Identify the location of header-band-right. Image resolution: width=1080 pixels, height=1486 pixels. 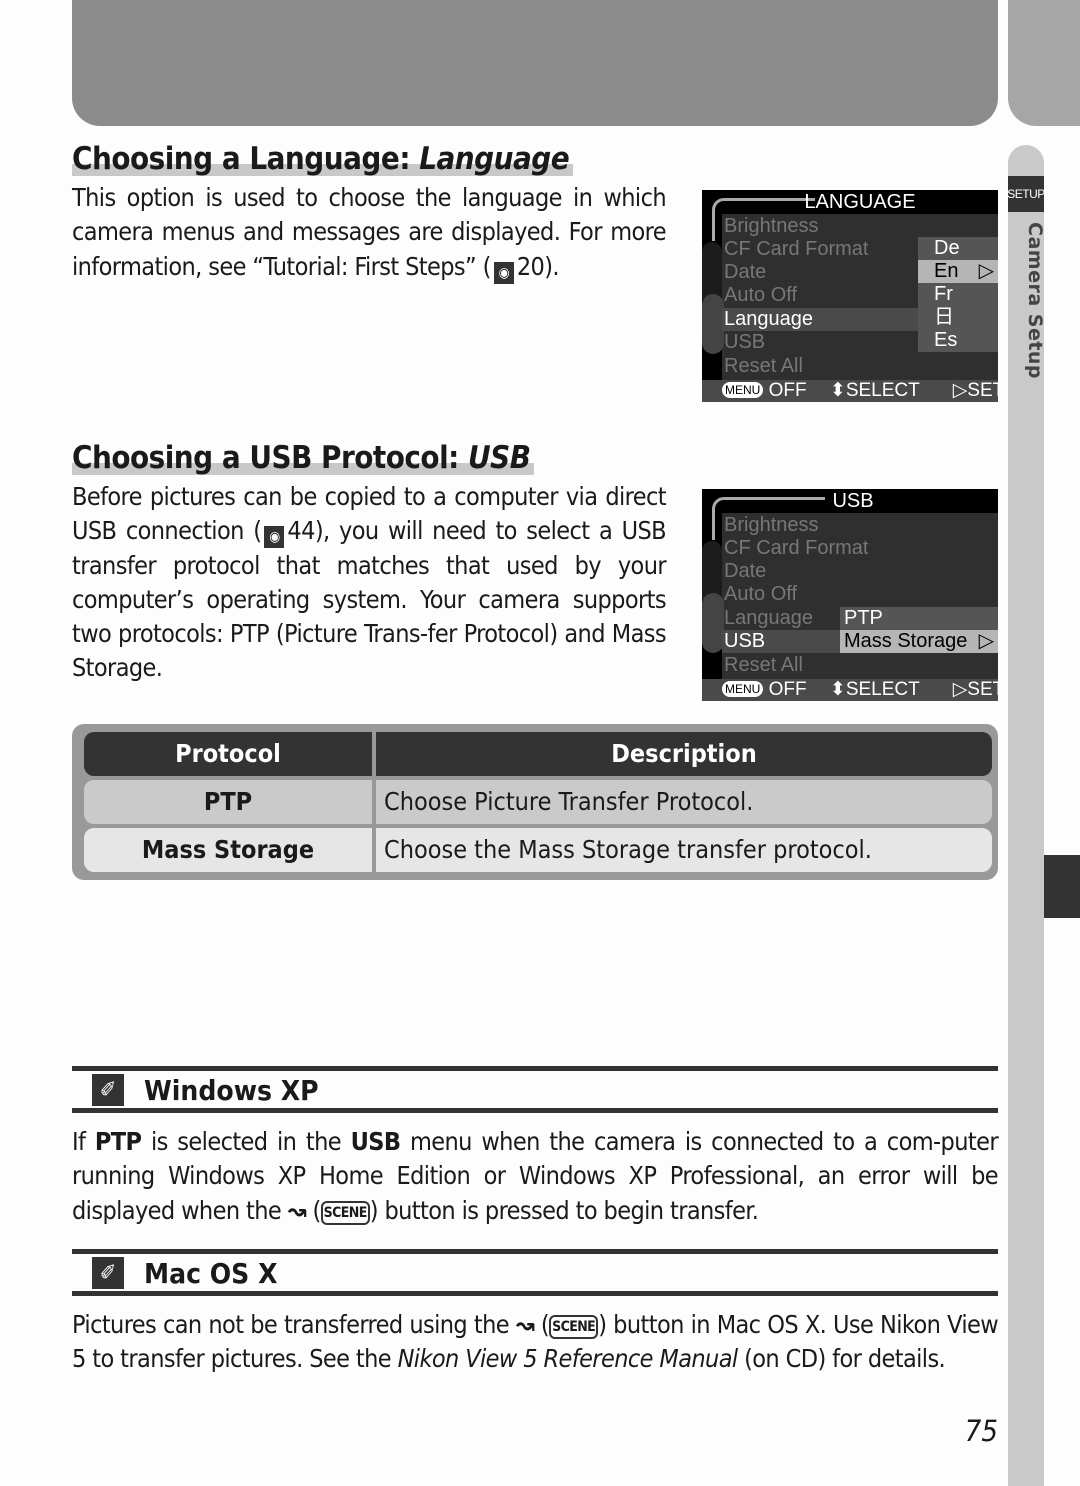
(1044, 63).